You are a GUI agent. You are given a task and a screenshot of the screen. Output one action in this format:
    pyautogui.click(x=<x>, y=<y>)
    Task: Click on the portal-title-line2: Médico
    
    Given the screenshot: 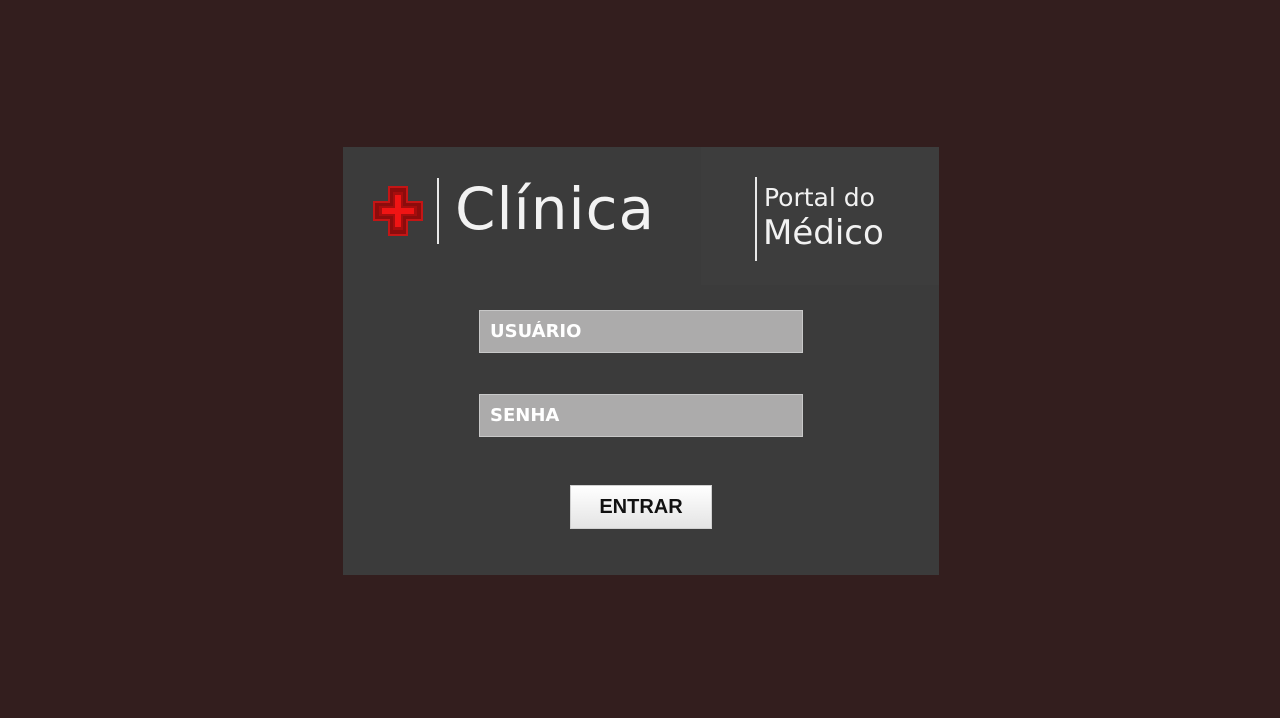 What is the action you would take?
    pyautogui.click(x=823, y=233)
    